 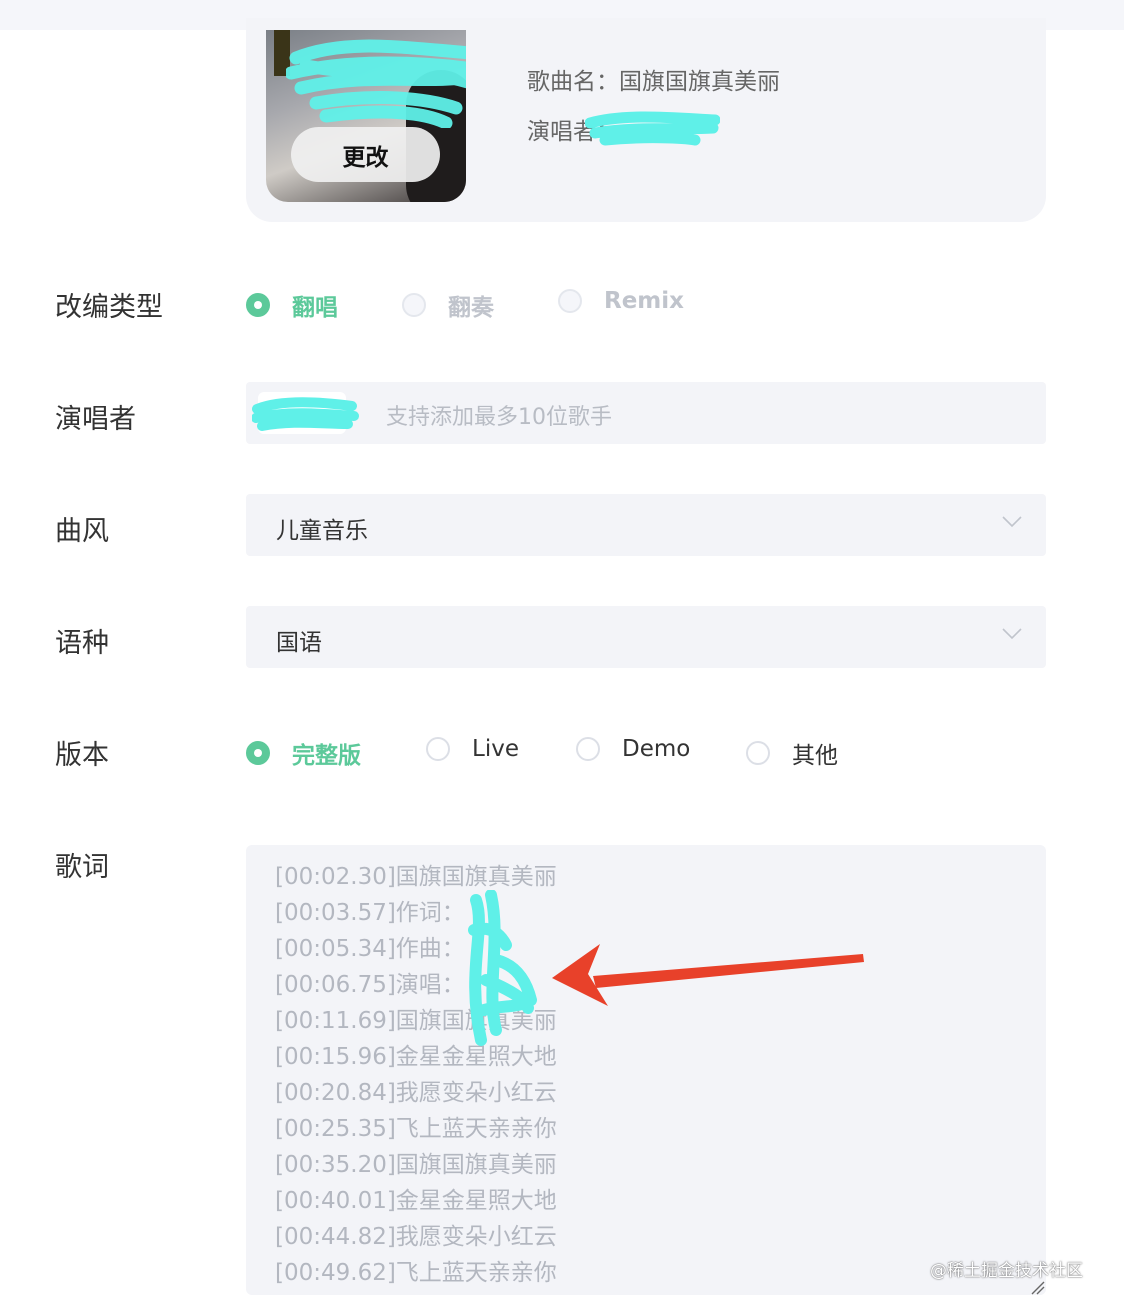 What do you see at coordinates (1006, 1271) in the screenshot?
I see `watermark: @稀土掘金技术社区` at bounding box center [1006, 1271].